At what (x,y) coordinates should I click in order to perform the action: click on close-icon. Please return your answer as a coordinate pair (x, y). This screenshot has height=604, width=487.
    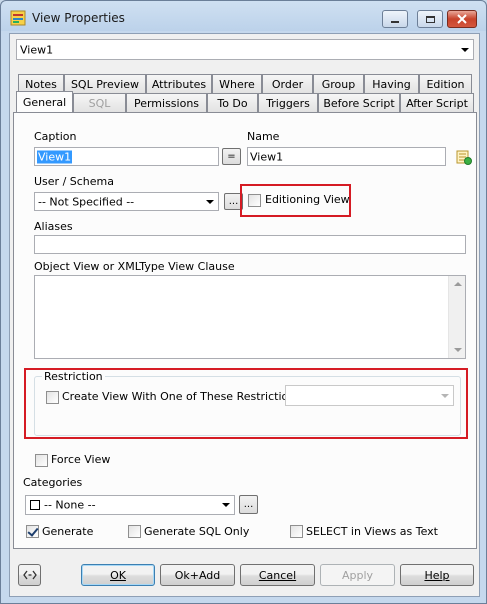
    Looking at the image, I should click on (462, 19).